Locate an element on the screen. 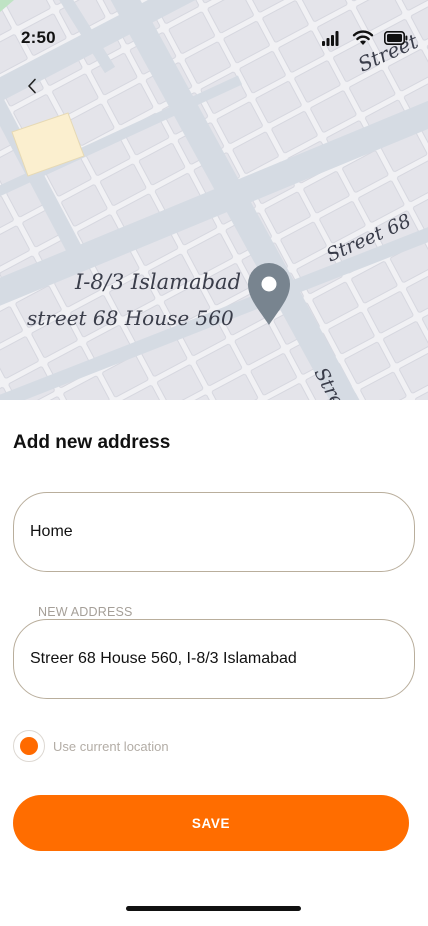 The height and width of the screenshot is (926, 428). back-button is located at coordinates (32, 88).